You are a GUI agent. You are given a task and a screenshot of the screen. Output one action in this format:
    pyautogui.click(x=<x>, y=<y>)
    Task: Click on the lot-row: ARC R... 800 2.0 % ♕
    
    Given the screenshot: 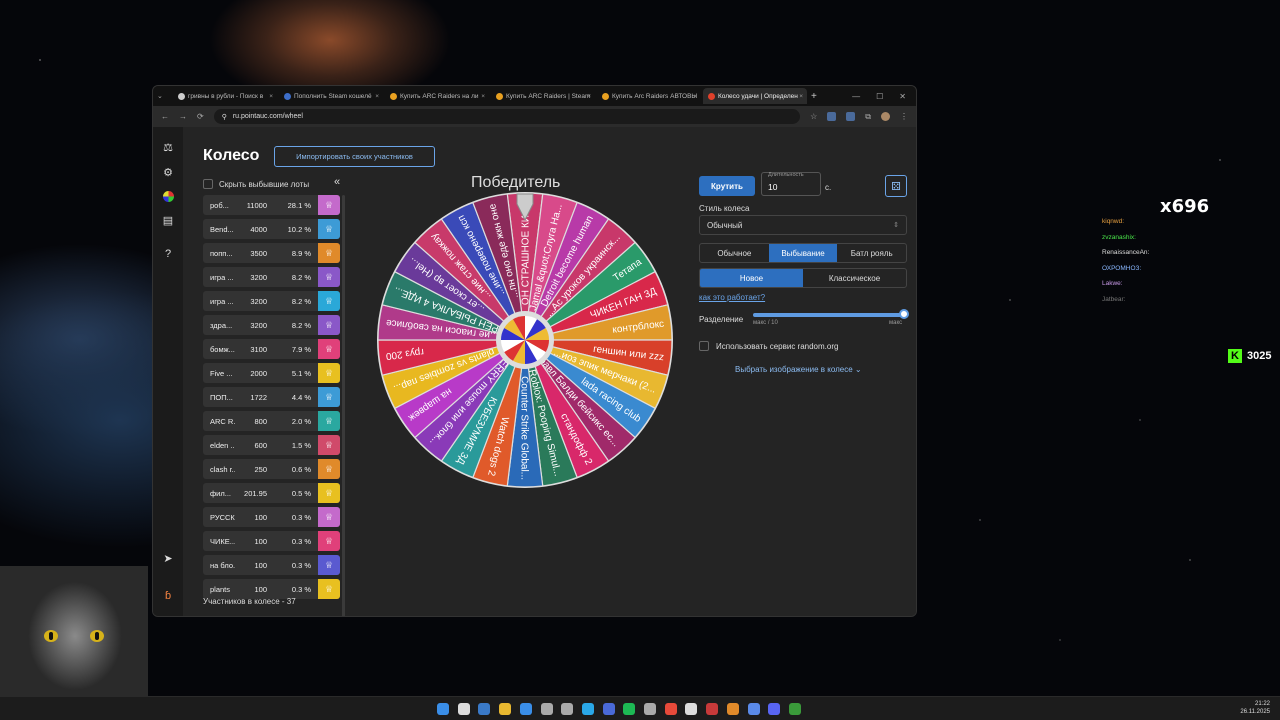 What is the action you would take?
    pyautogui.click(x=271, y=421)
    